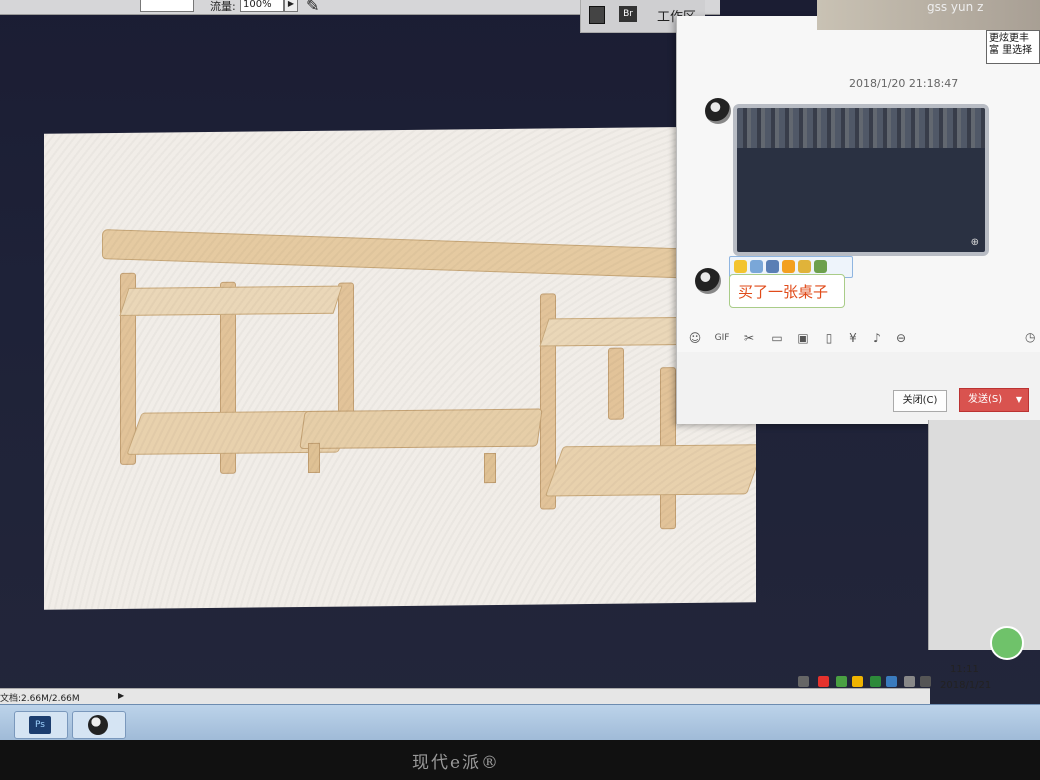  What do you see at coordinates (803, 338) in the screenshot?
I see `image-icon: ▣` at bounding box center [803, 338].